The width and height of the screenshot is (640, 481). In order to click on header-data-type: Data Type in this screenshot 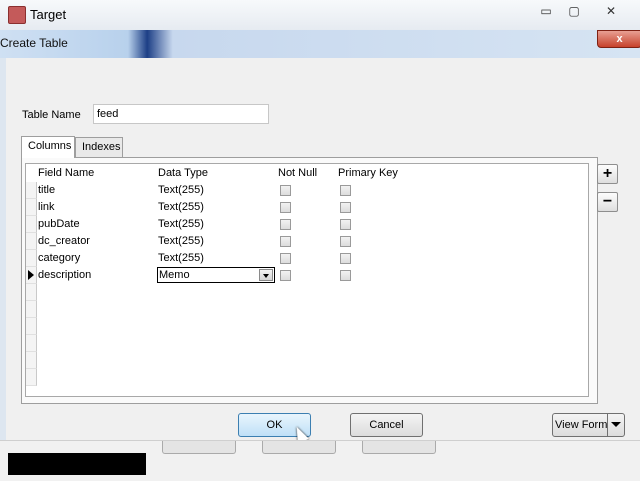, I will do `click(183, 173)`.